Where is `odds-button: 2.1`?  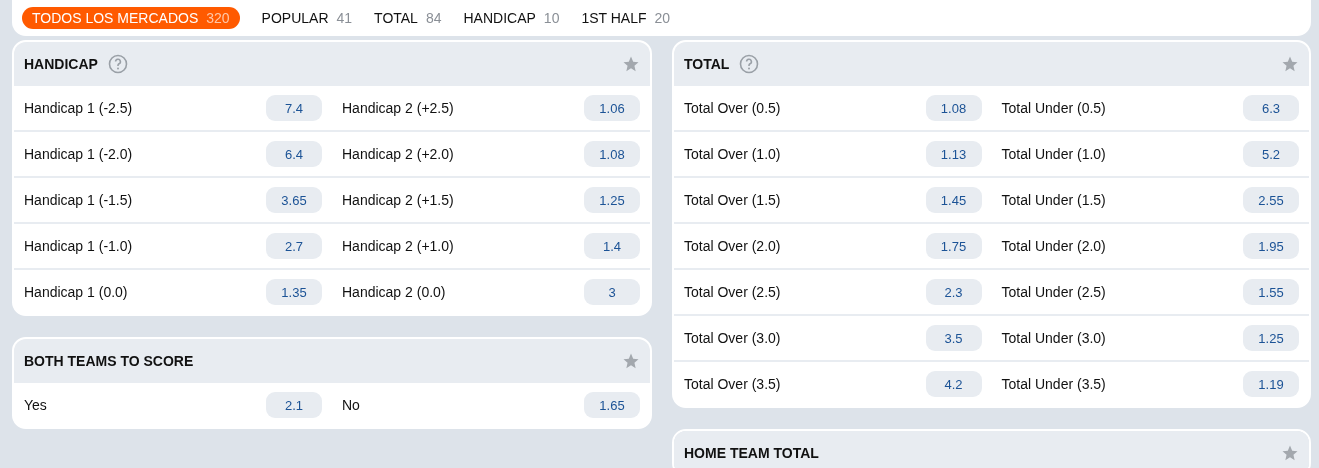
odds-button: 2.1 is located at coordinates (294, 405).